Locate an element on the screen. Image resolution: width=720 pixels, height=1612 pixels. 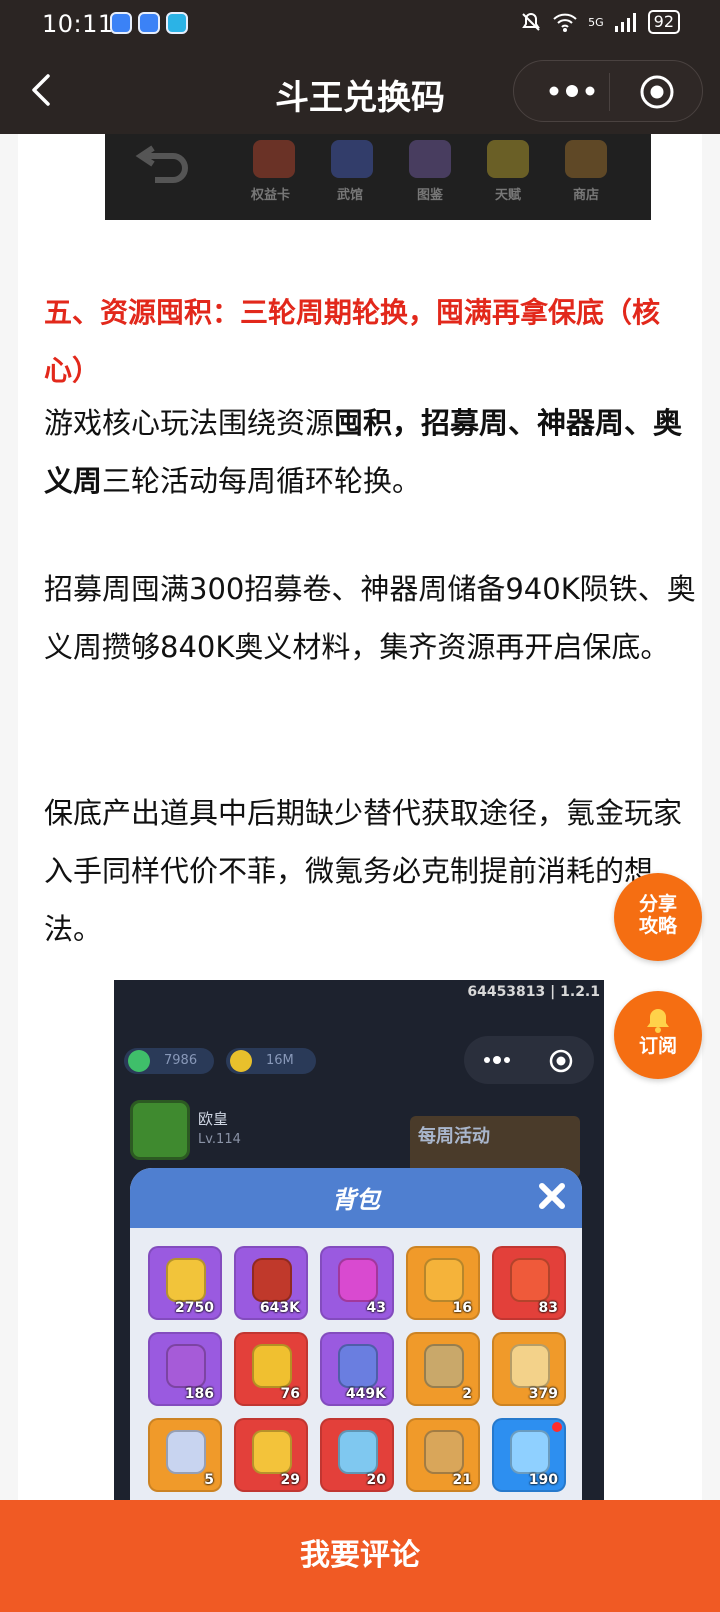
item-count: 76 is located at coordinates (290, 1394).